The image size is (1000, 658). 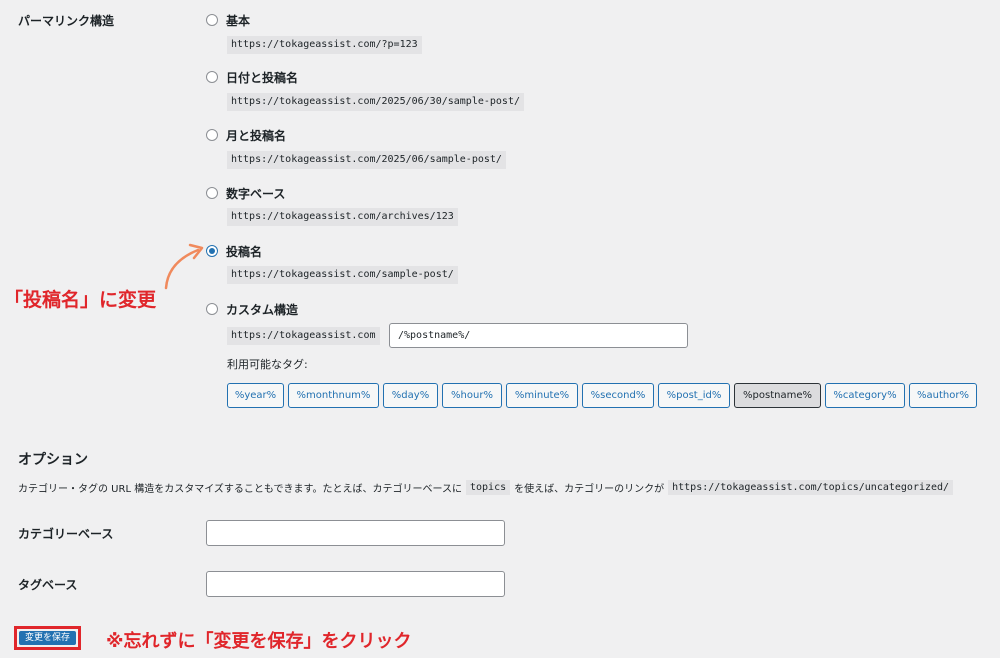 I want to click on option-post-name-example: https://tokageassist.com/sample-post/, so click(x=342, y=275).